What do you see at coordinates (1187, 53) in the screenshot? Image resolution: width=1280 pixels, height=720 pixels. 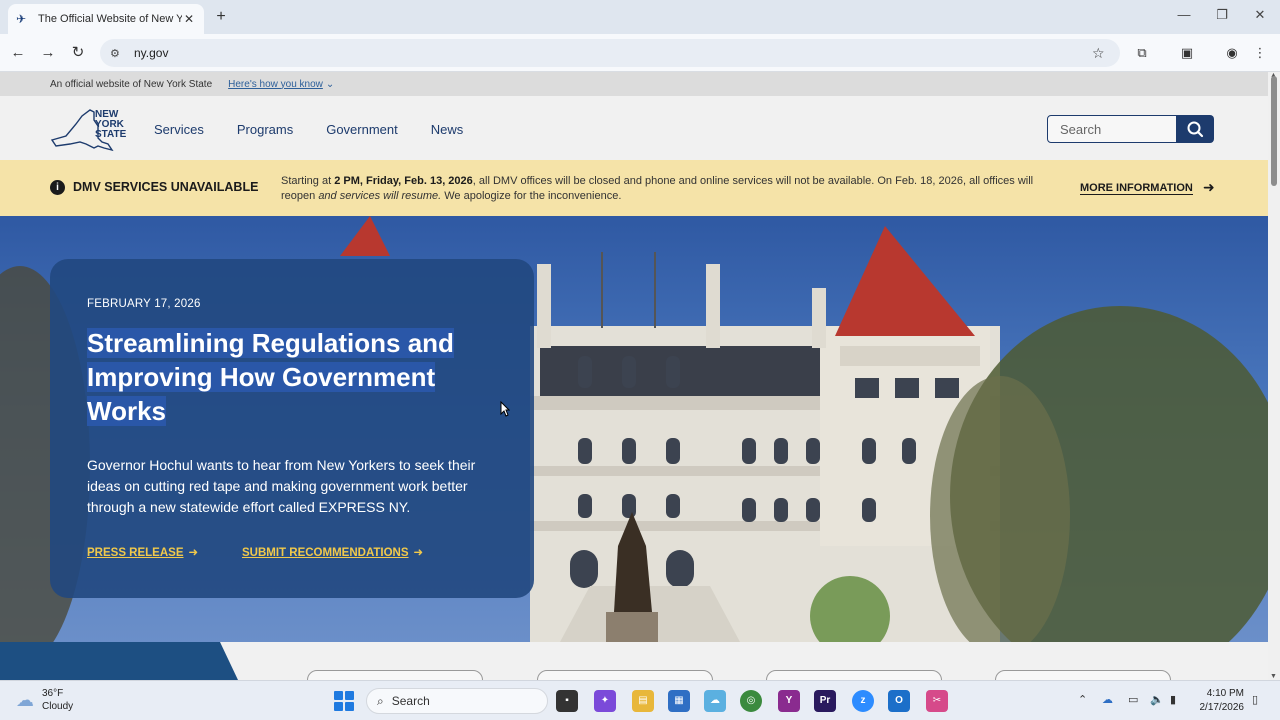 I see `cast-icon: ▣` at bounding box center [1187, 53].